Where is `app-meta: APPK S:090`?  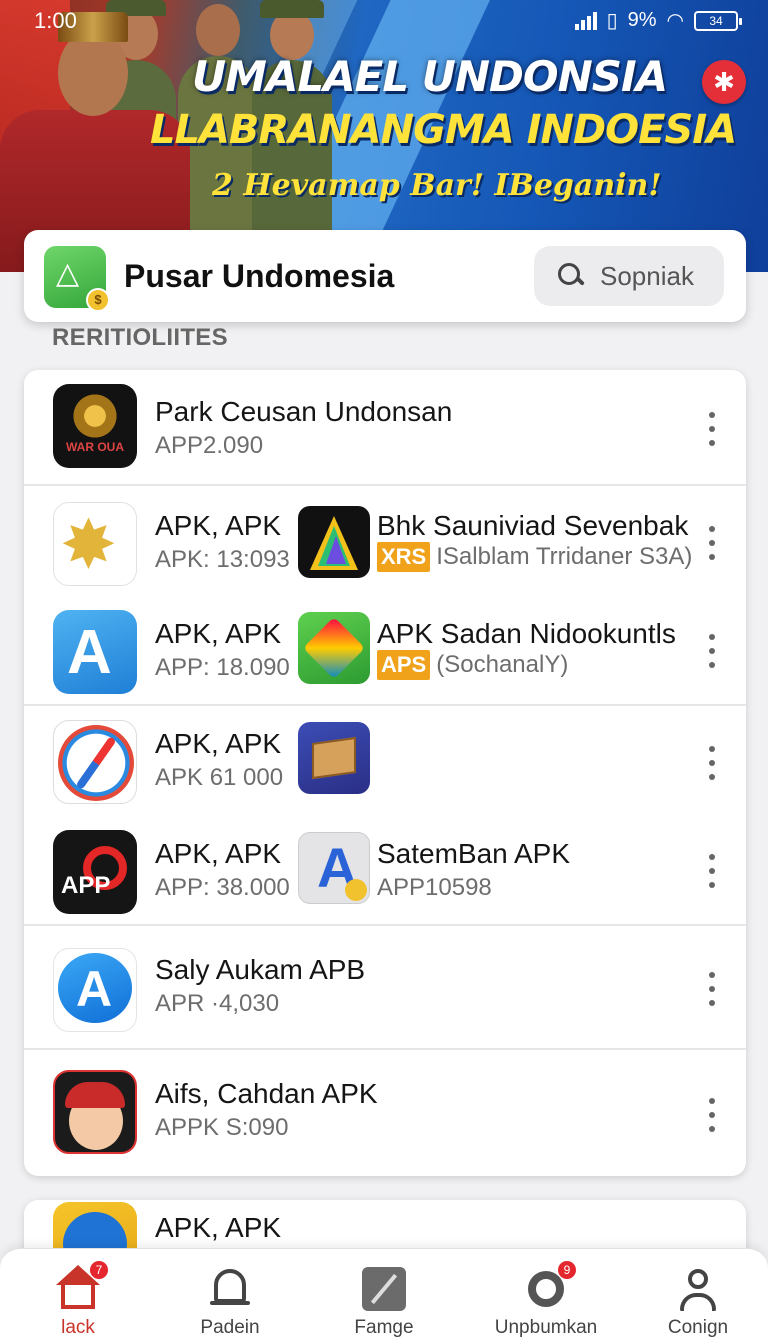 app-meta: APPK S:090 is located at coordinates (222, 1127).